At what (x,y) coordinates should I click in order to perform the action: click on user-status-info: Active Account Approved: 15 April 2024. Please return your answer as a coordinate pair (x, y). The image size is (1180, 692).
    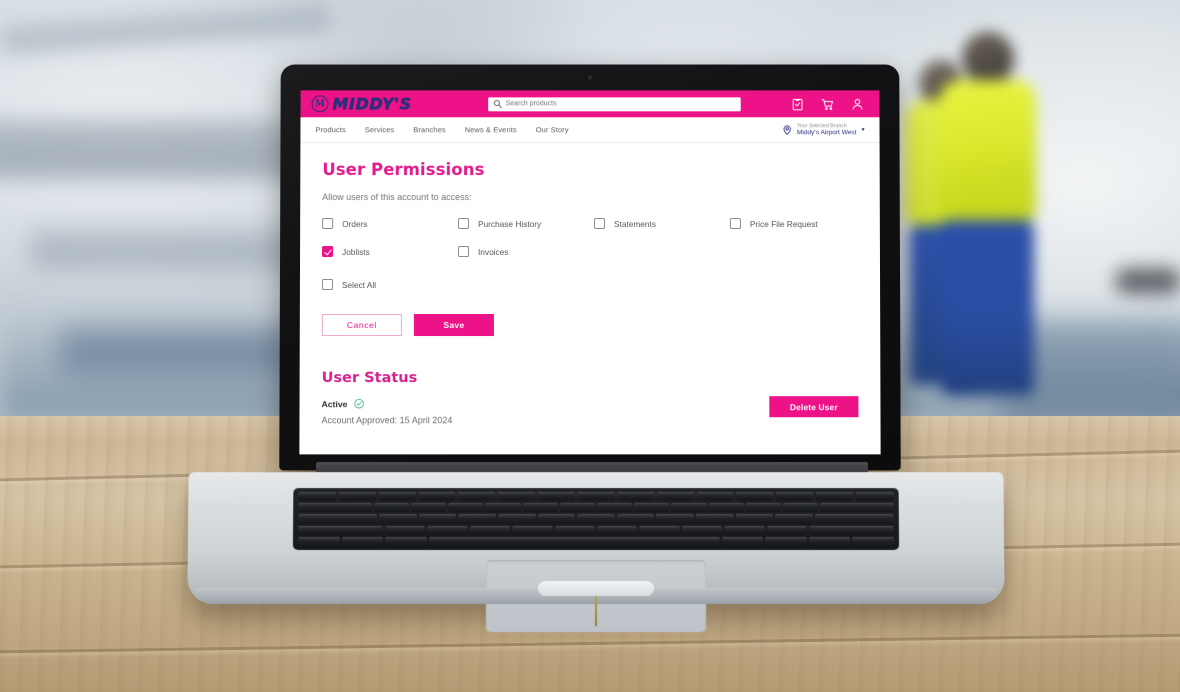
    Looking at the image, I should click on (387, 411).